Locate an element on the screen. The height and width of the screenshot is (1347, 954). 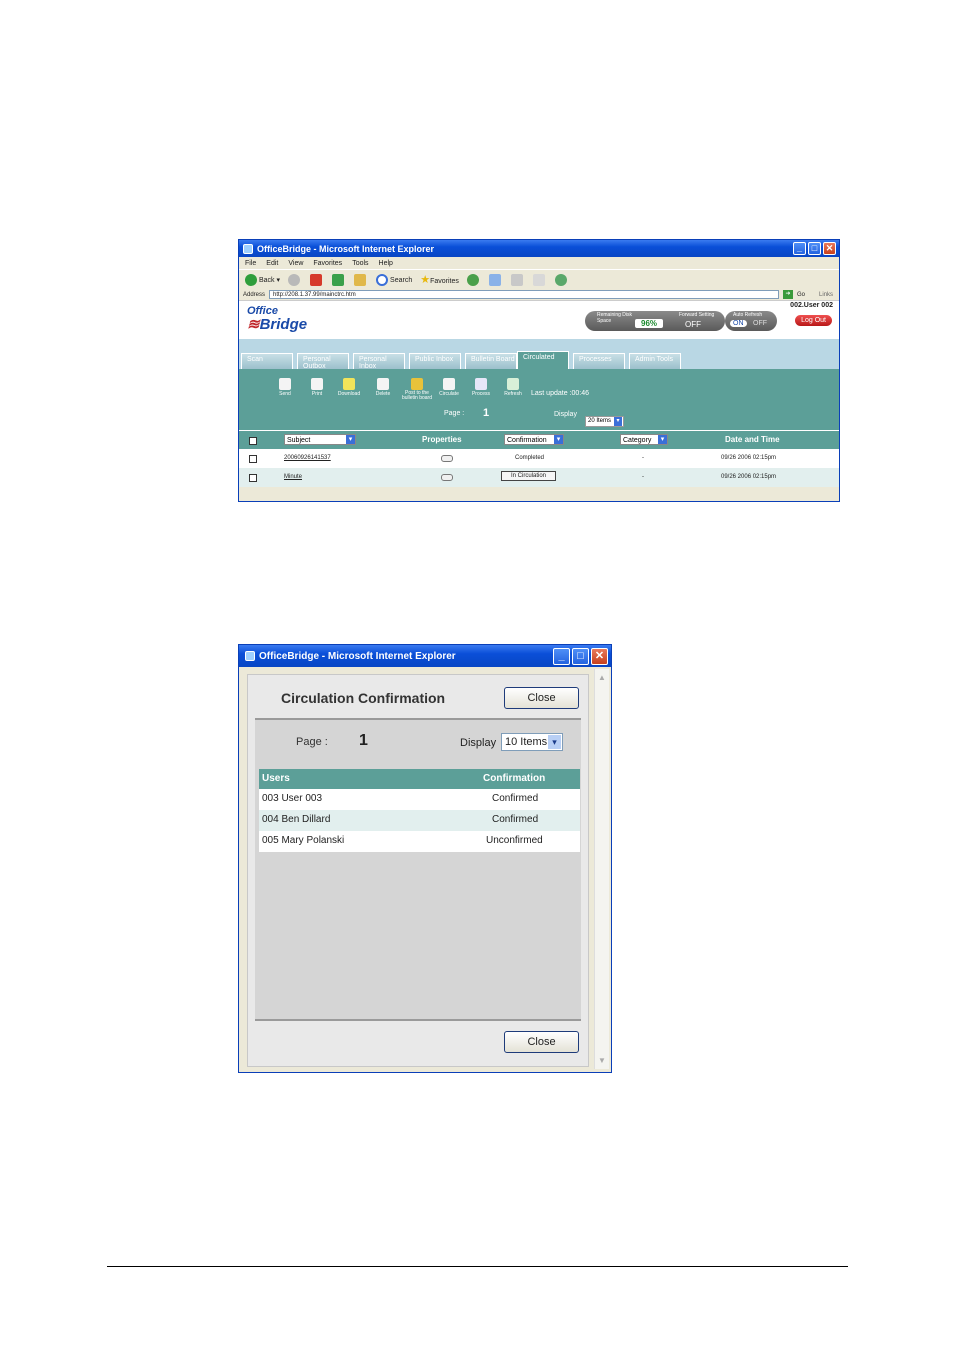
tab-personal-inbox: Personal Inbox is located at coordinates (379, 361).